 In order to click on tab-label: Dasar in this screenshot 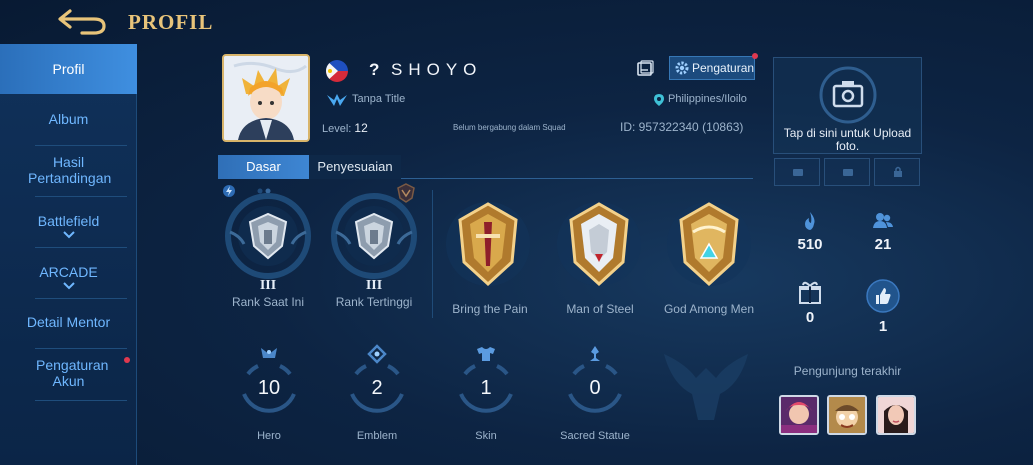, I will do `click(263, 166)`.